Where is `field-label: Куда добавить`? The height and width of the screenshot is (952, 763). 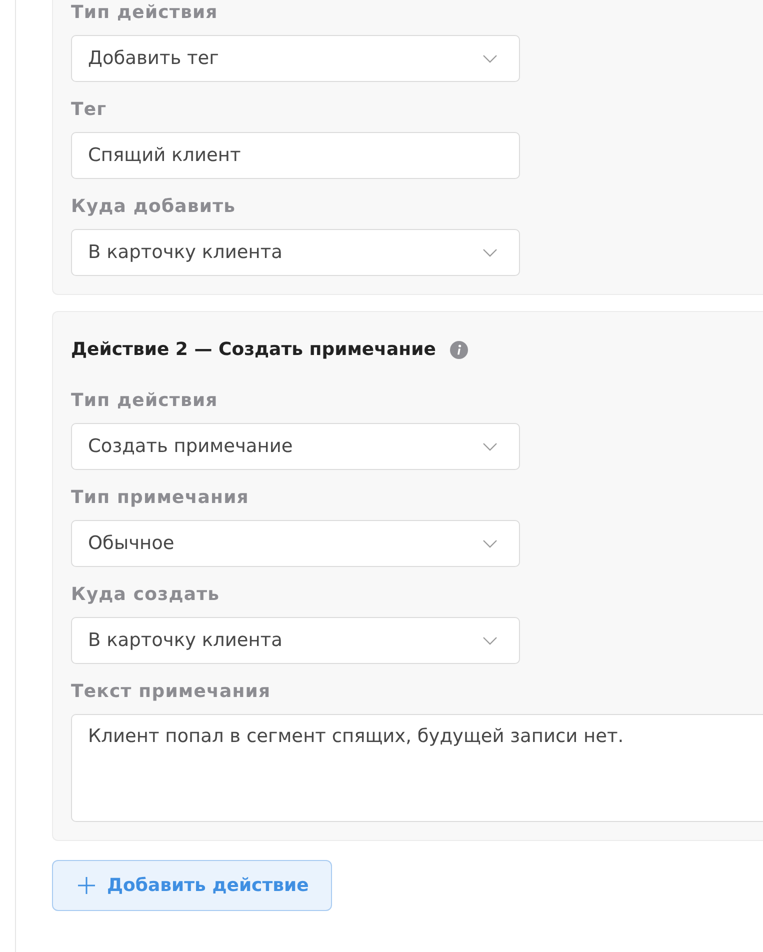 field-label: Куда добавить is located at coordinates (153, 207).